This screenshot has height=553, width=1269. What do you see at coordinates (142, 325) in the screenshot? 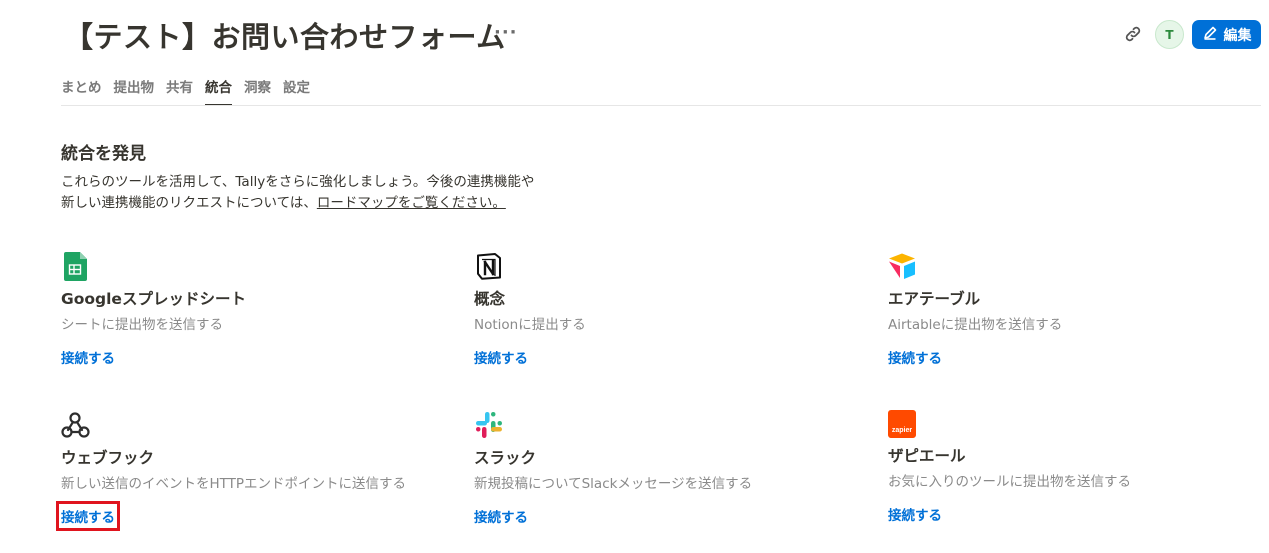
I see `integration-description: シートに提出物を送信する` at bounding box center [142, 325].